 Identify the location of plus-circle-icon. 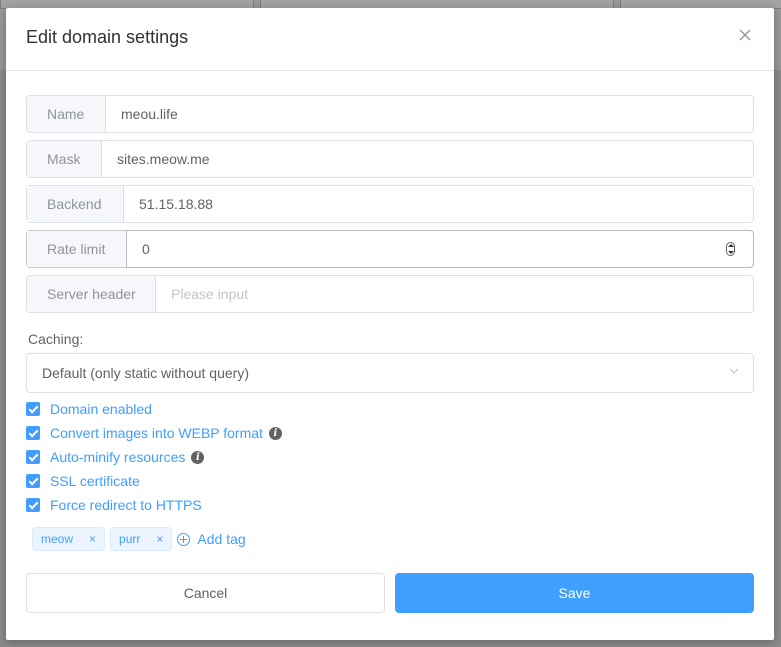
(184, 539).